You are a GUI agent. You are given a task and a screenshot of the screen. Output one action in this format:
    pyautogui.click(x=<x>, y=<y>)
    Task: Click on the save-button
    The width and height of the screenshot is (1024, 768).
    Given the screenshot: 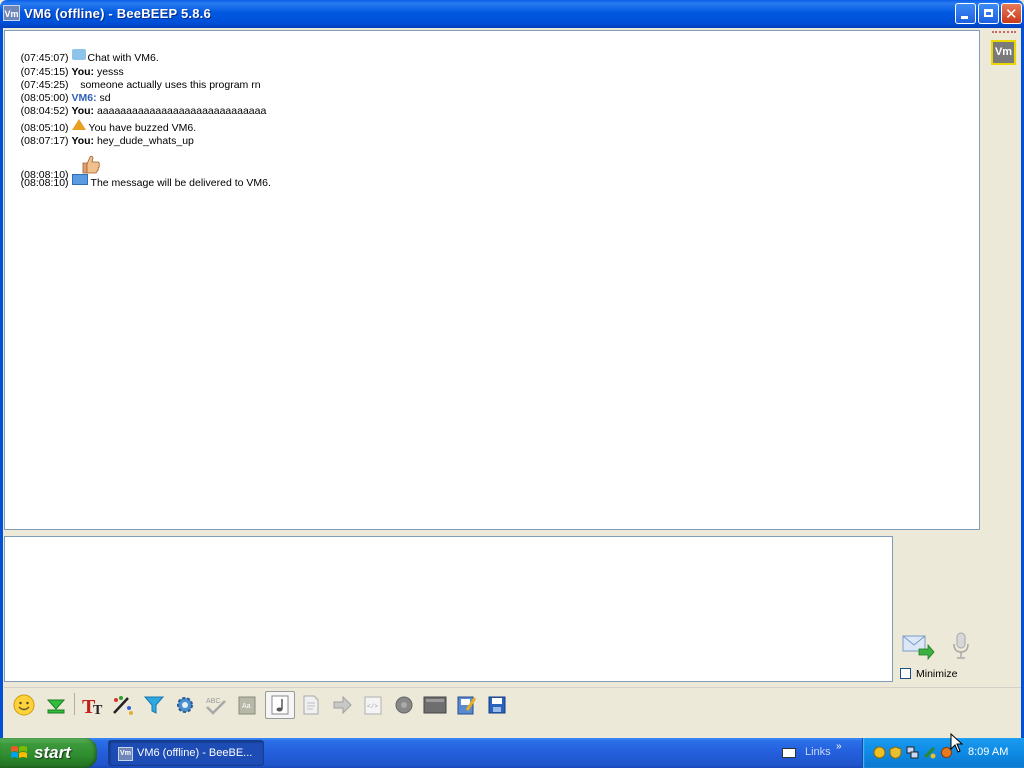 What is the action you would take?
    pyautogui.click(x=497, y=705)
    